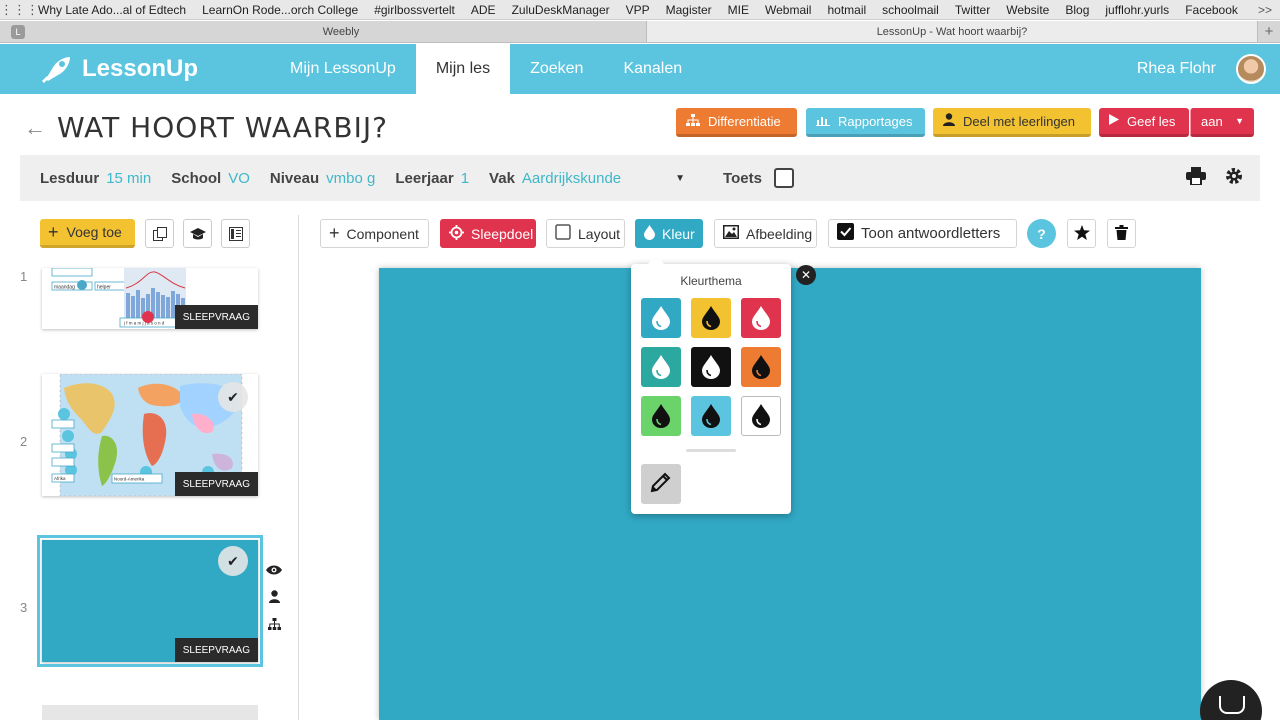 The height and width of the screenshot is (720, 1280). I want to click on close-popover-icon: ✕, so click(806, 275).